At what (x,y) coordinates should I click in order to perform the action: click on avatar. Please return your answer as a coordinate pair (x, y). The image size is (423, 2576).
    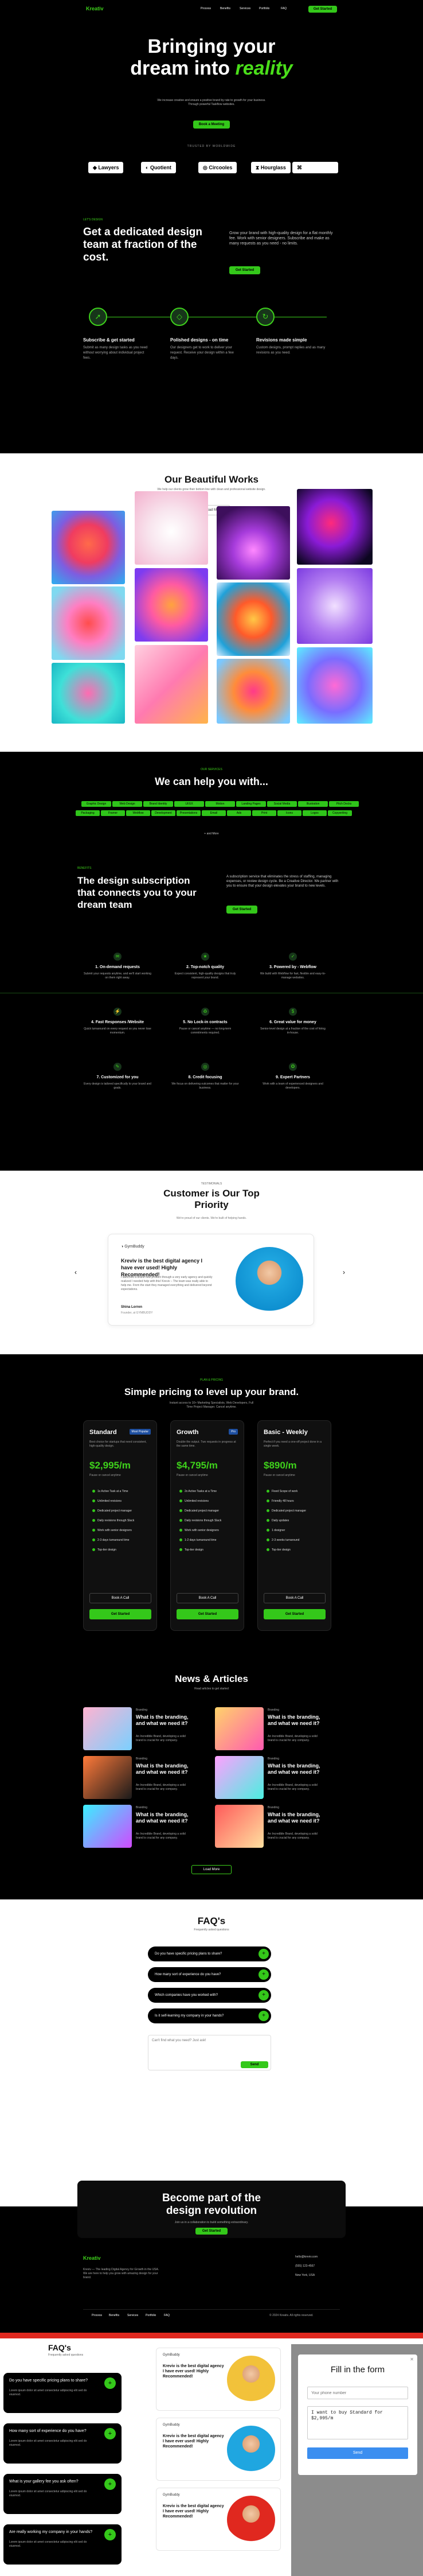
    Looking at the image, I should click on (251, 2450).